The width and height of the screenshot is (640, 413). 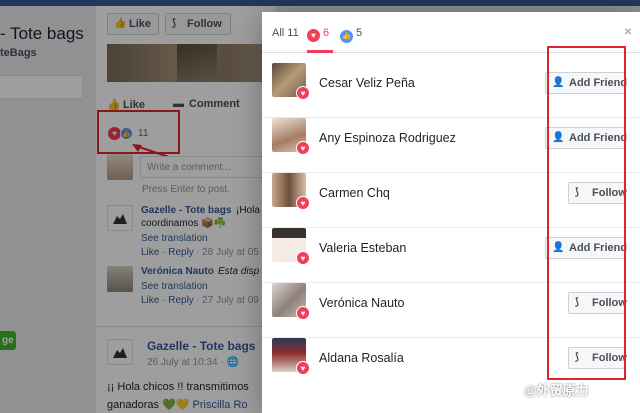 What do you see at coordinates (354, 193) in the screenshot?
I see `person-name: Carmen Chq` at bounding box center [354, 193].